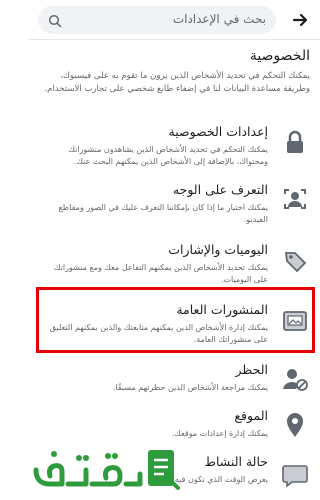 The height and width of the screenshot is (500, 320). What do you see at coordinates (236, 461) in the screenshot?
I see `item-title: حالة النشاط` at bounding box center [236, 461].